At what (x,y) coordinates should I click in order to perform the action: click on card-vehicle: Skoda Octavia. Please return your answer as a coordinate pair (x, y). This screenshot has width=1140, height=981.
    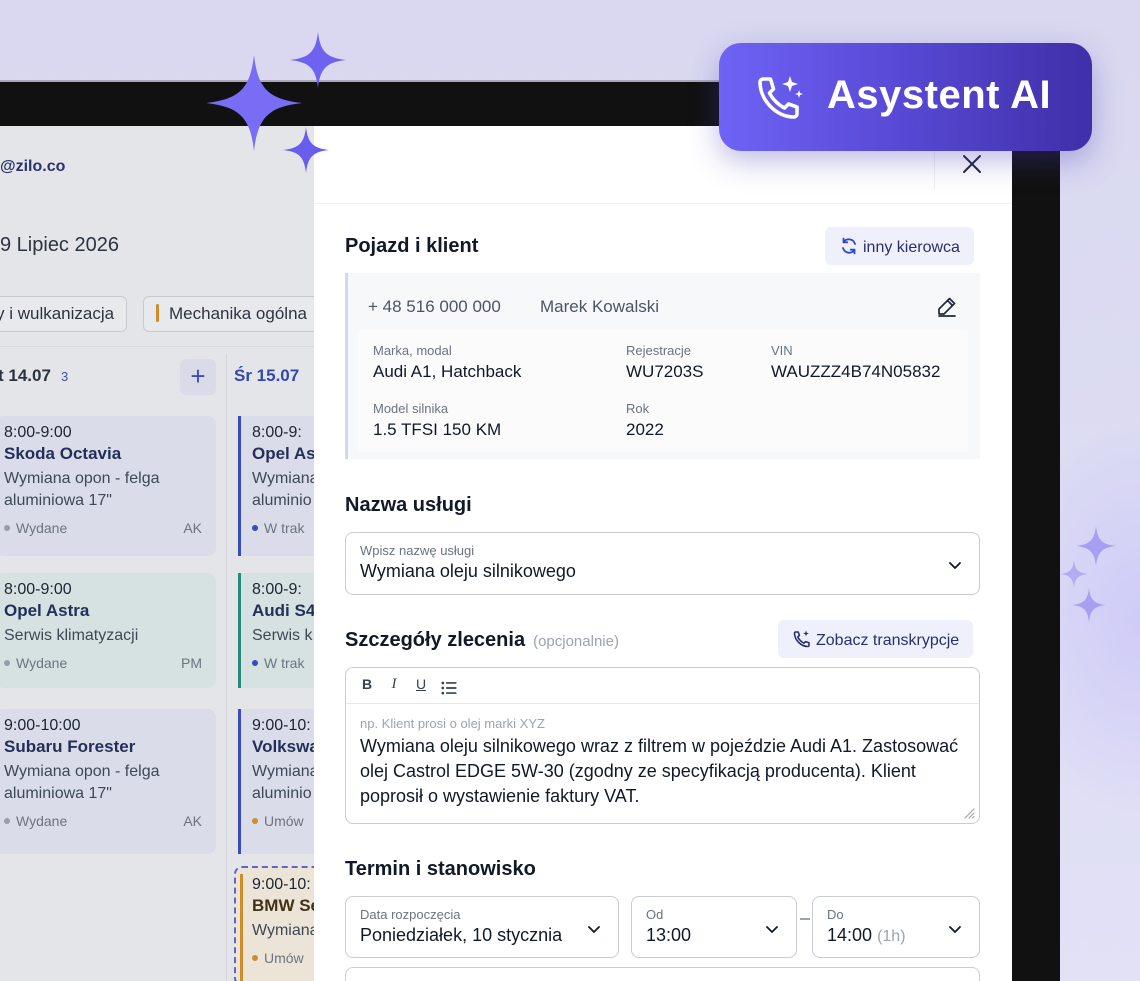
    Looking at the image, I should click on (63, 453).